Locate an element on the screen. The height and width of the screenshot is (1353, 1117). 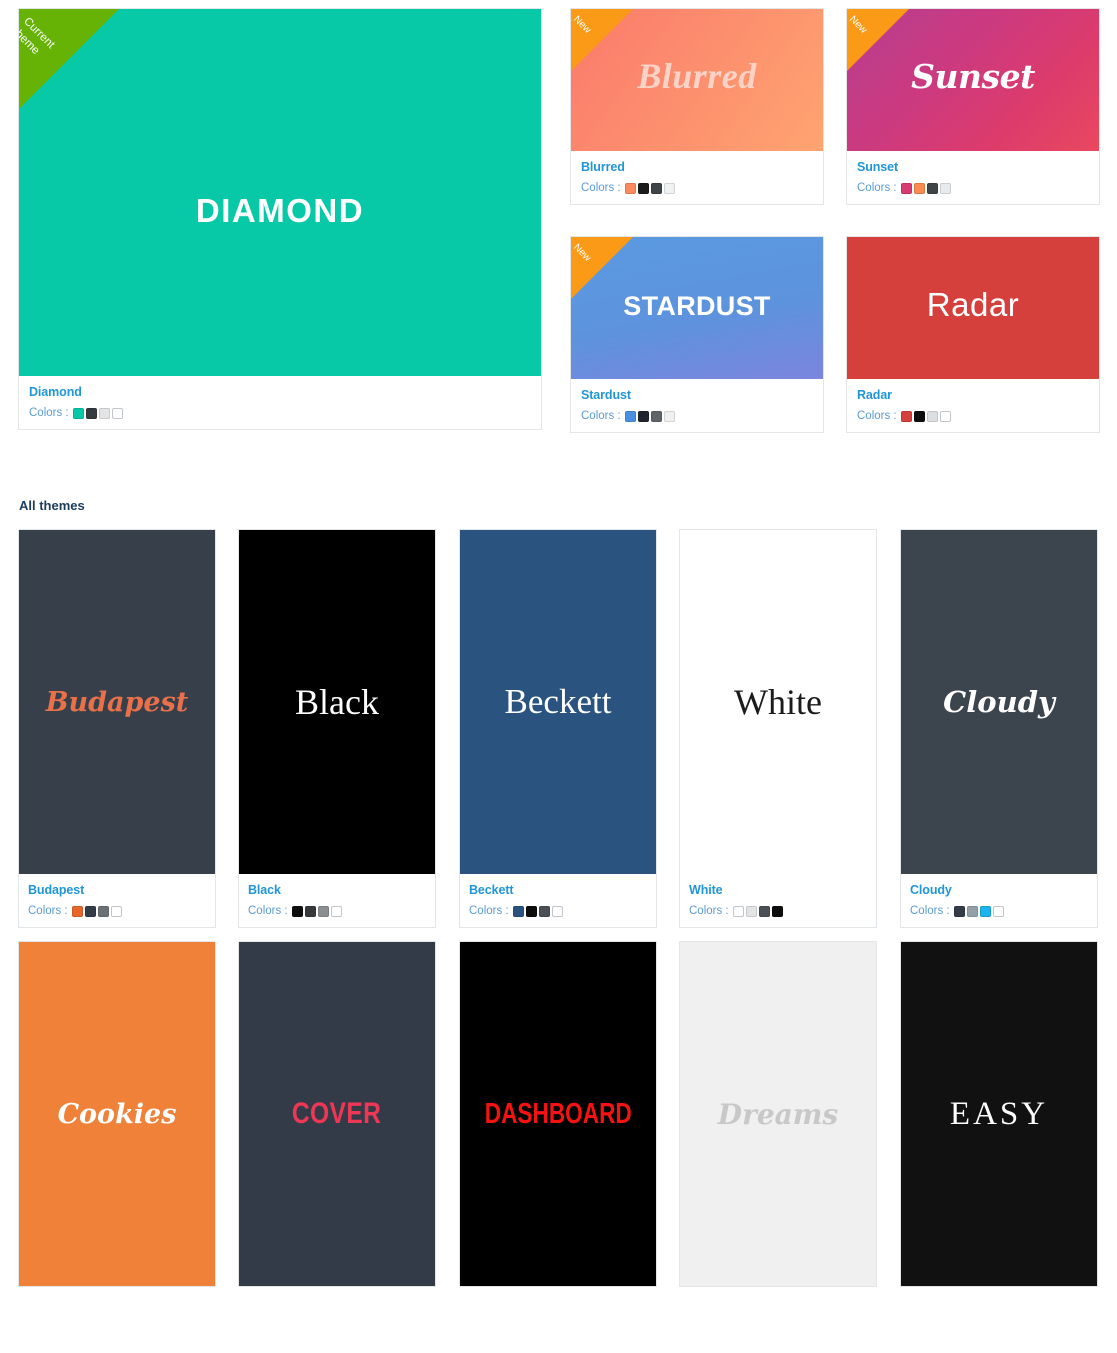
theme-colors-black: Colors : is located at coordinates (337, 911).